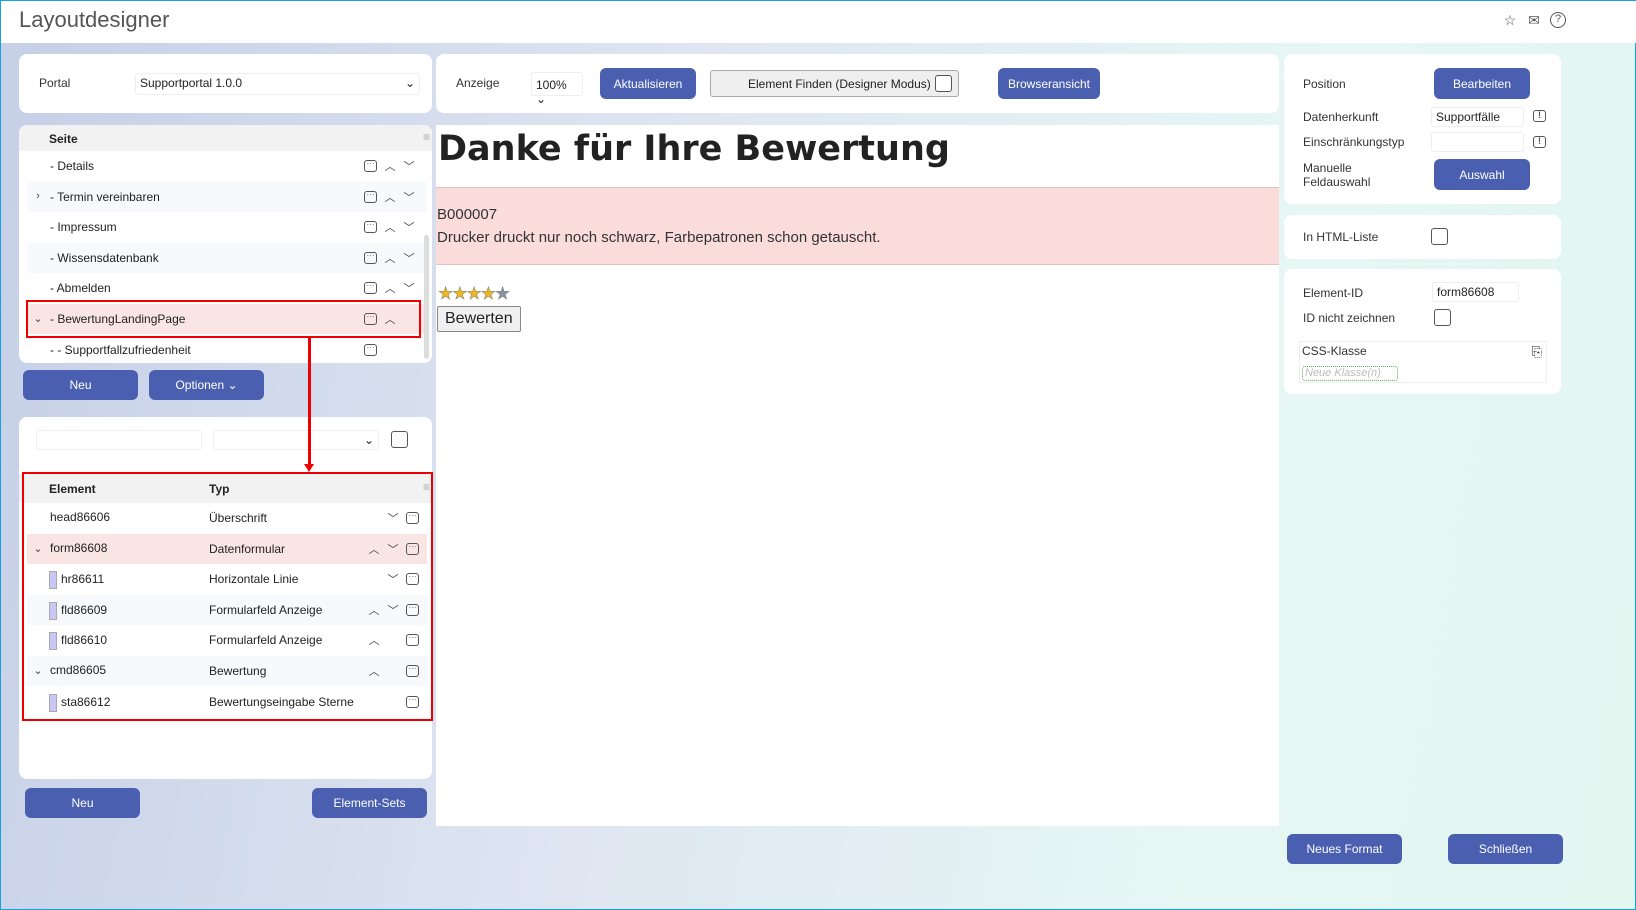 This screenshot has height=910, width=1636. Describe the element at coordinates (227, 196) in the screenshot. I see `page-item: › - Termin vereinbaren ··· ︿ ﹀` at that location.